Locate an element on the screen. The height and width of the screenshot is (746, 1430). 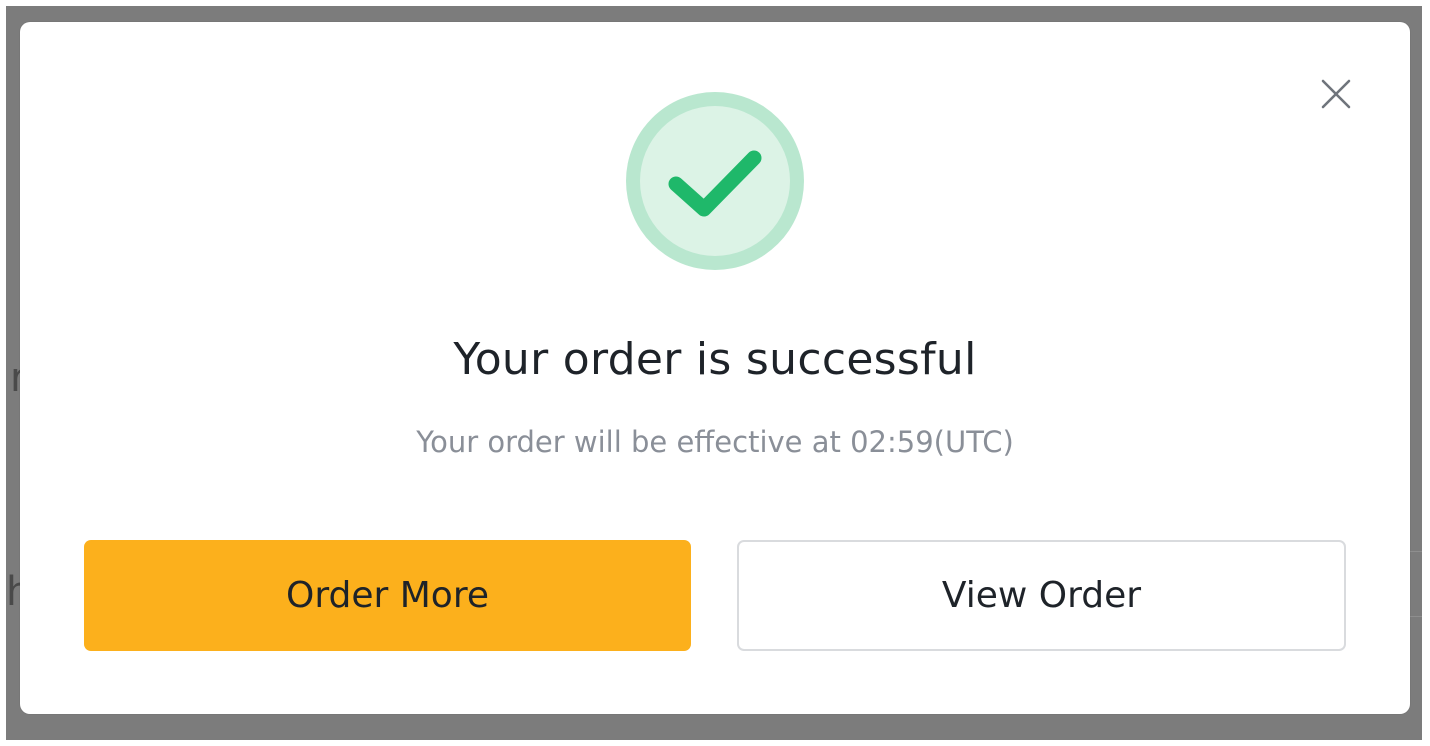
order-more-button: Order More is located at coordinates (387, 595).